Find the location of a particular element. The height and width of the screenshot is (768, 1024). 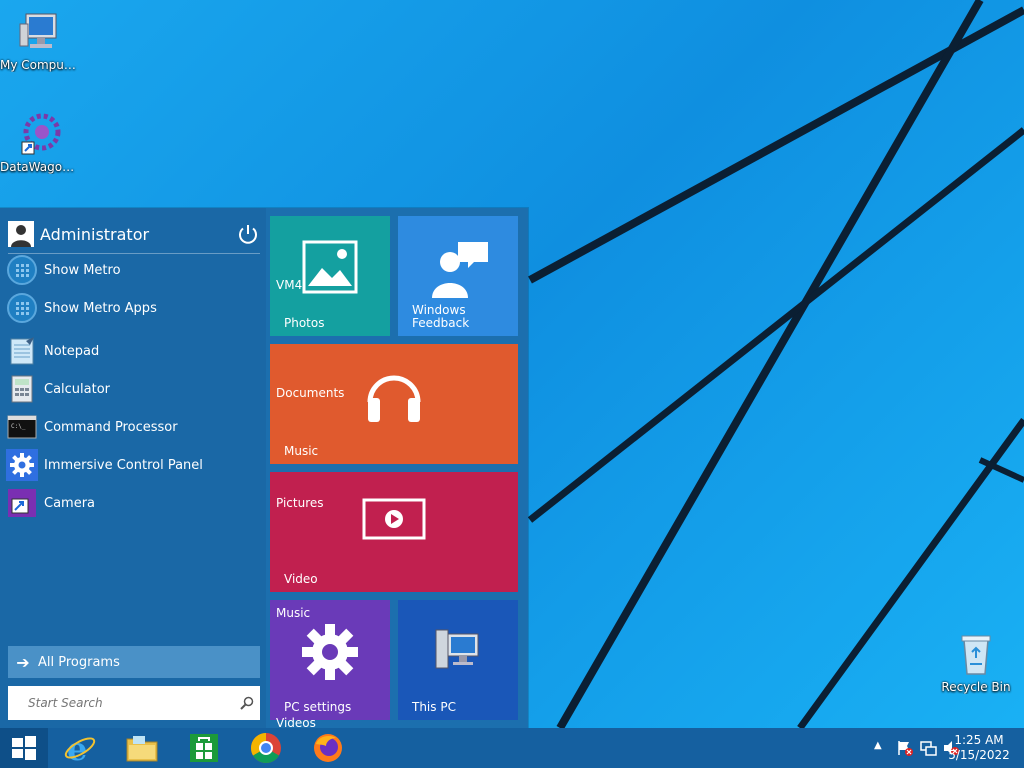

start-search-box is located at coordinates (134, 703).